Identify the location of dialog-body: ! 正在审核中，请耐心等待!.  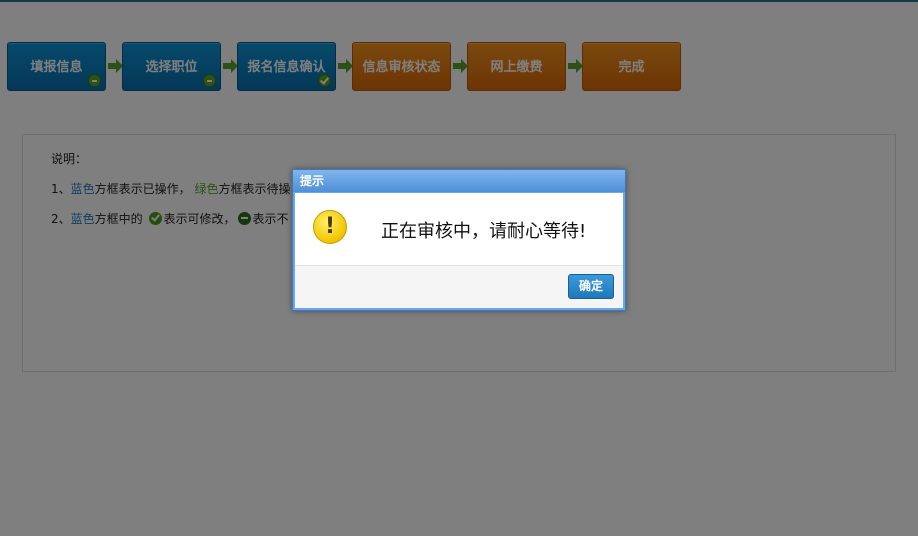
(459, 229).